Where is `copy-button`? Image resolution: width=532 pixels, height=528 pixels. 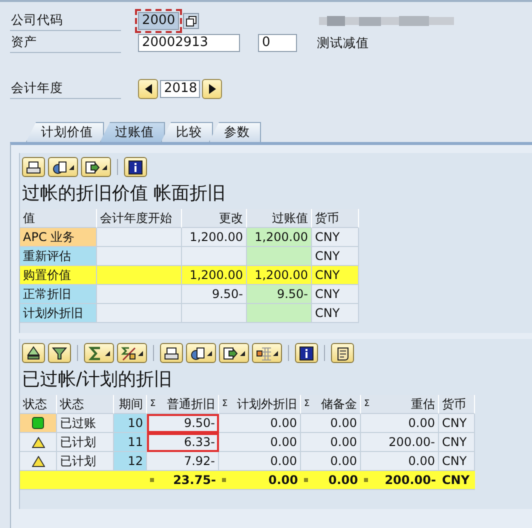 copy-button is located at coordinates (191, 21).